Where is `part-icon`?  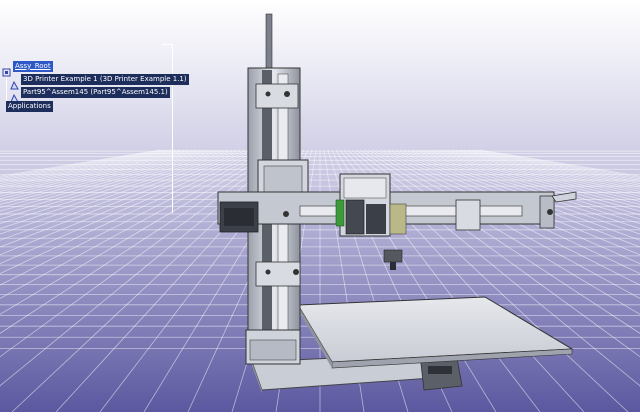
part-icon is located at coordinates (14, 95).